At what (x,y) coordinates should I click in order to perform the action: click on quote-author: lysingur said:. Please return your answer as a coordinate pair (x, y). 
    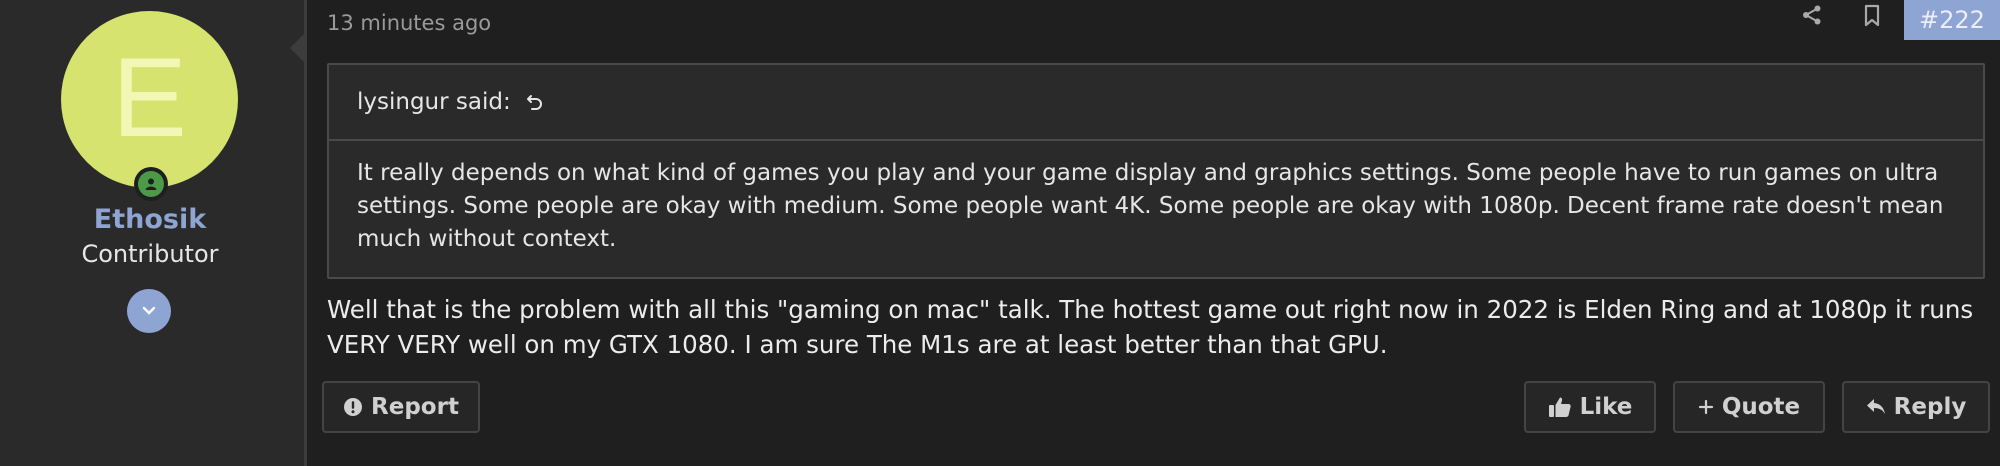
    Looking at the image, I should click on (434, 102).